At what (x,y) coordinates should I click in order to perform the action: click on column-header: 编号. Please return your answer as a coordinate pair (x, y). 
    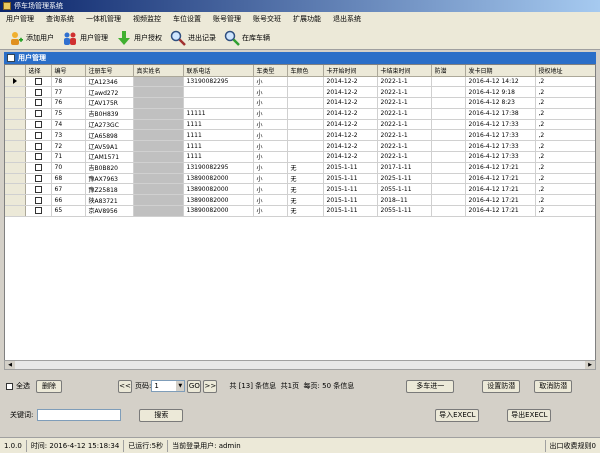
    Looking at the image, I should click on (68, 71).